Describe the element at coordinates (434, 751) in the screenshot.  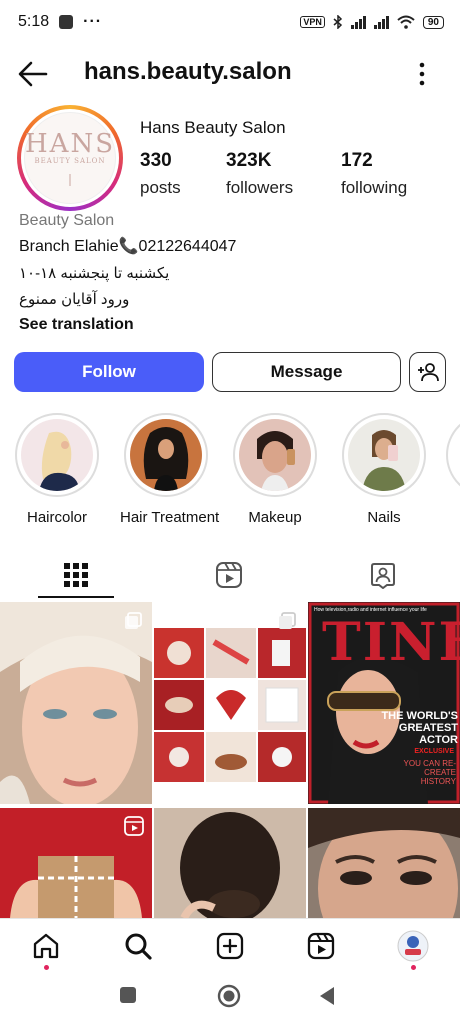
I see `magazine-exclusive: EXCLUSIVE` at that location.